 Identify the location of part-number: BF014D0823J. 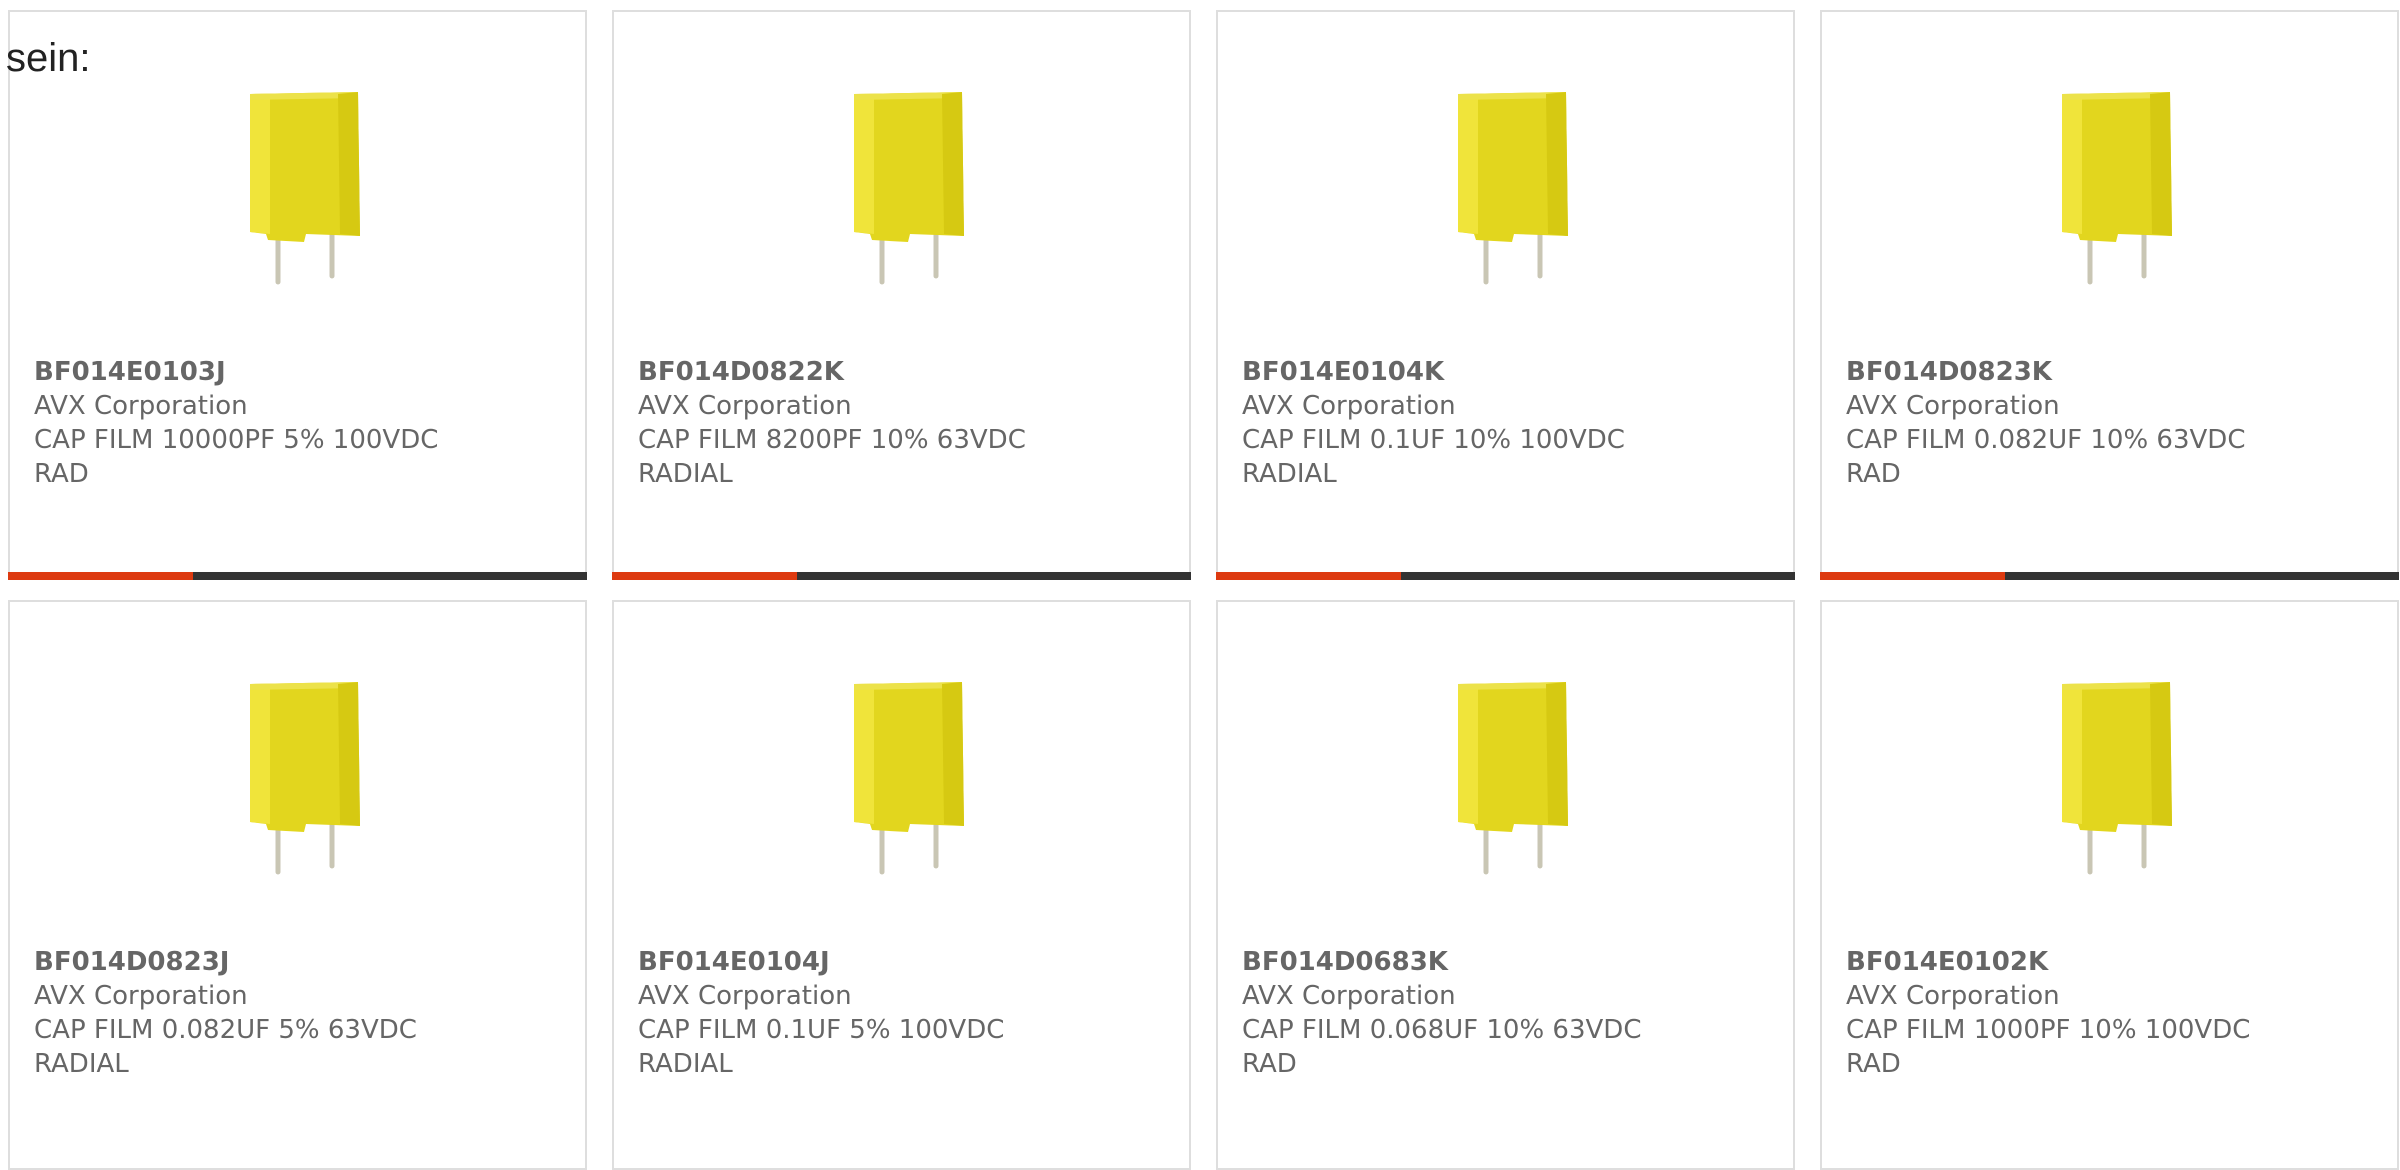
(299, 962).